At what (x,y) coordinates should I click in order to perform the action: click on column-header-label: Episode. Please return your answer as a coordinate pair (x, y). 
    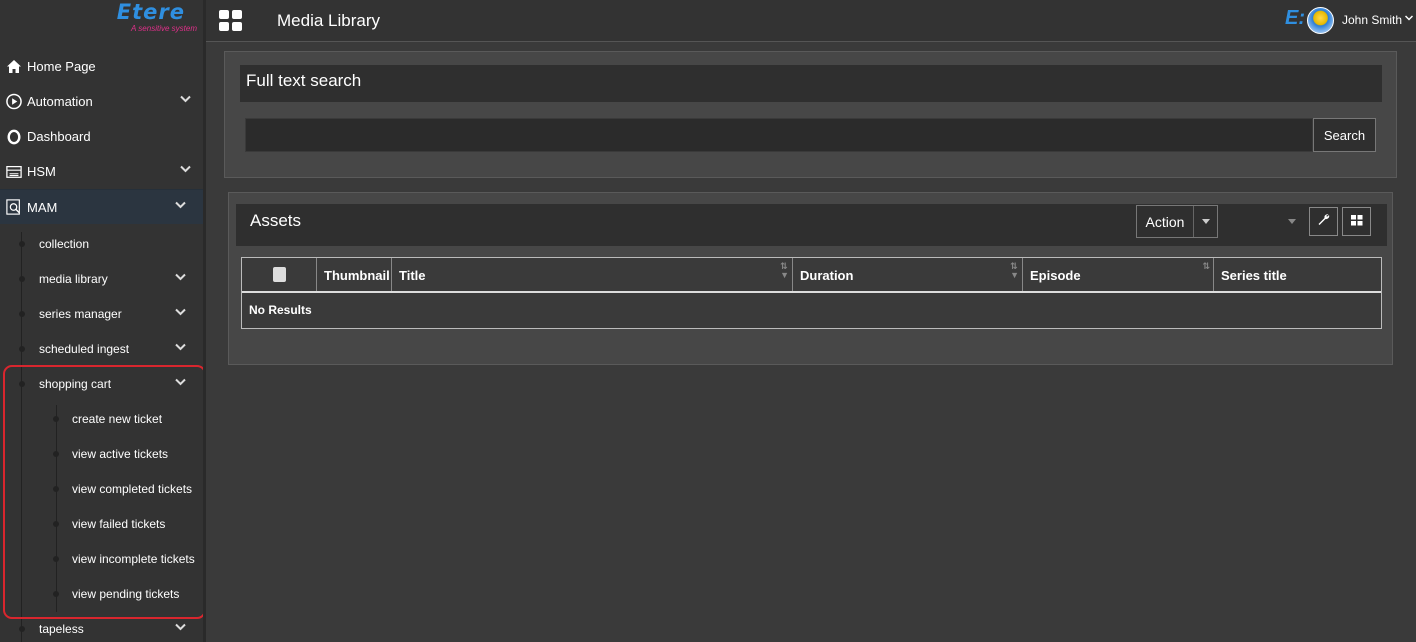
    Looking at the image, I should click on (1055, 275).